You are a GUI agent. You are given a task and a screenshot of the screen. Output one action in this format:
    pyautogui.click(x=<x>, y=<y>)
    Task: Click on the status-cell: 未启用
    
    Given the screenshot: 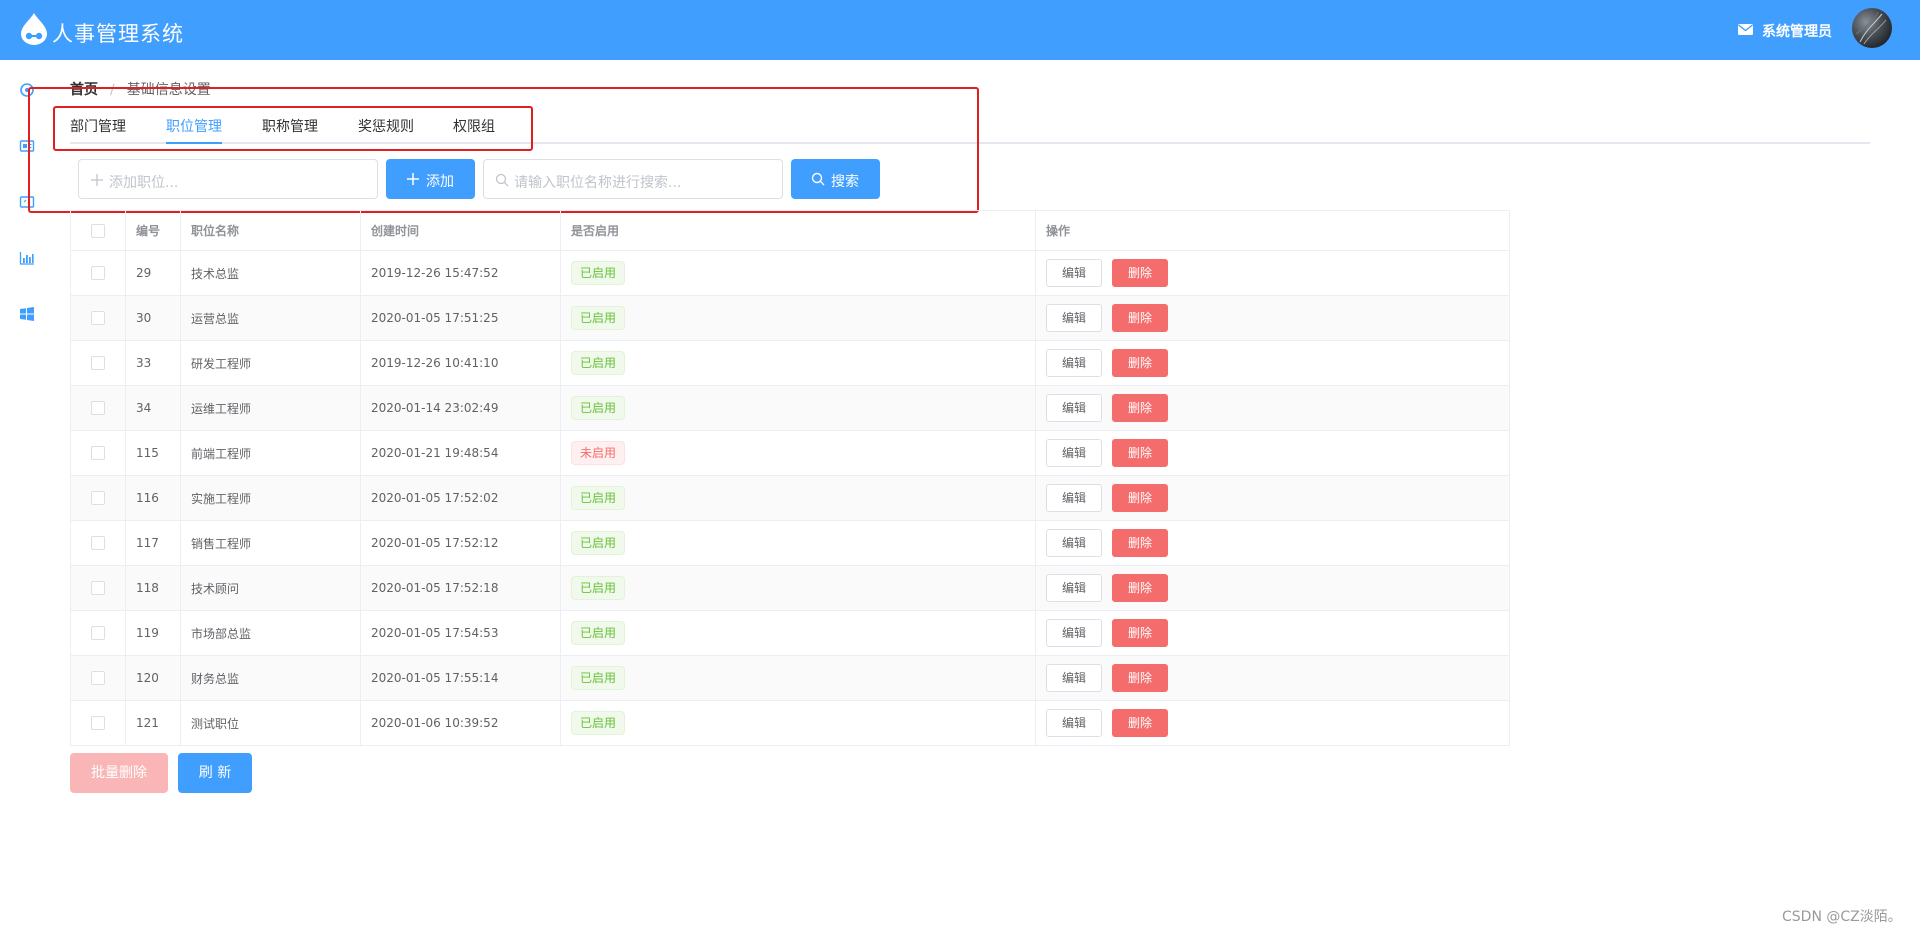 What is the action you would take?
    pyautogui.click(x=798, y=453)
    